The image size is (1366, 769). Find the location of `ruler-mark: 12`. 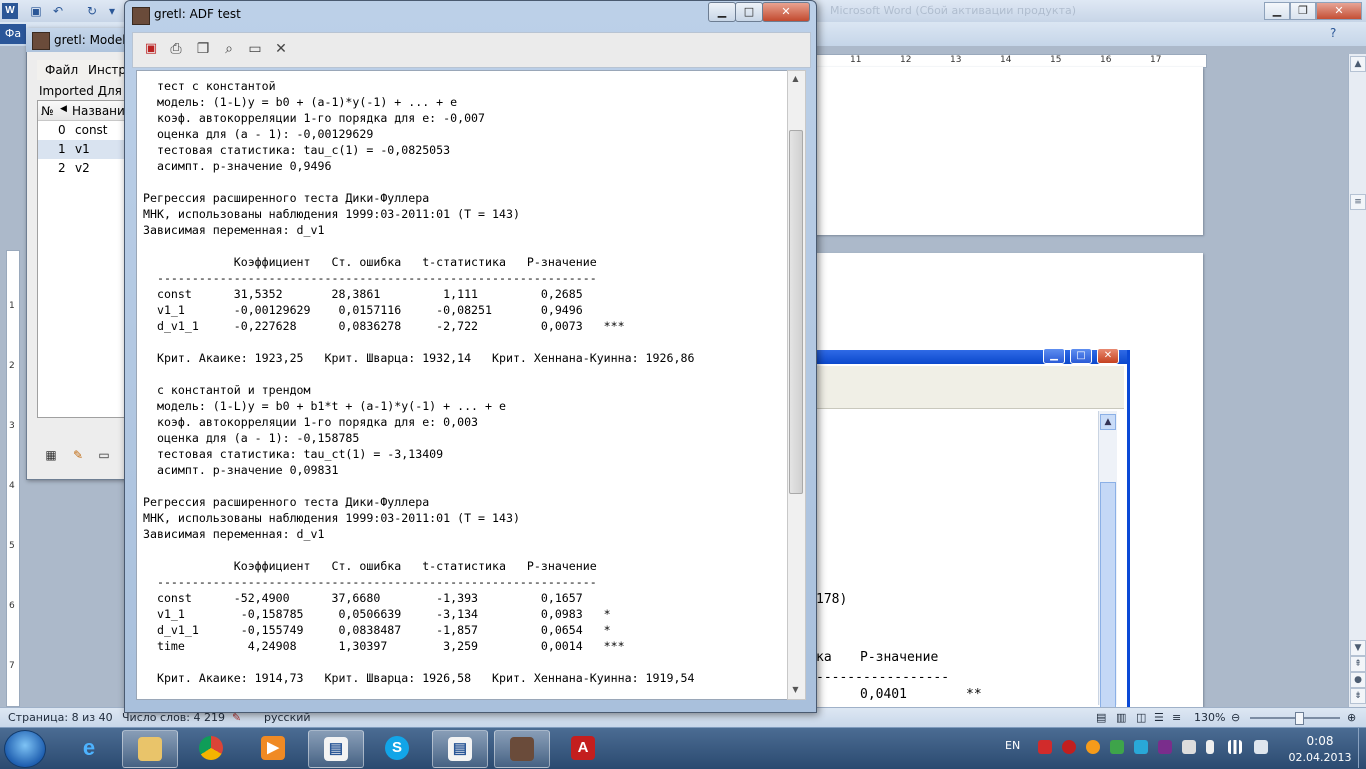

ruler-mark: 12 is located at coordinates (906, 60).